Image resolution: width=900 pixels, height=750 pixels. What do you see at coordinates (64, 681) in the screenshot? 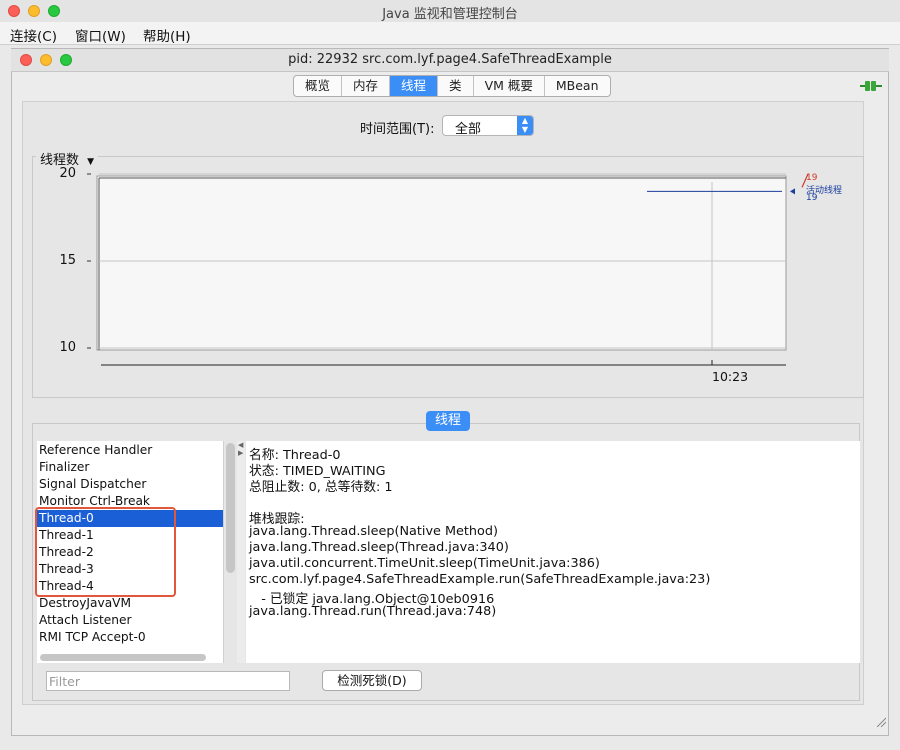
I see `filter-placeholder: Filter` at bounding box center [64, 681].